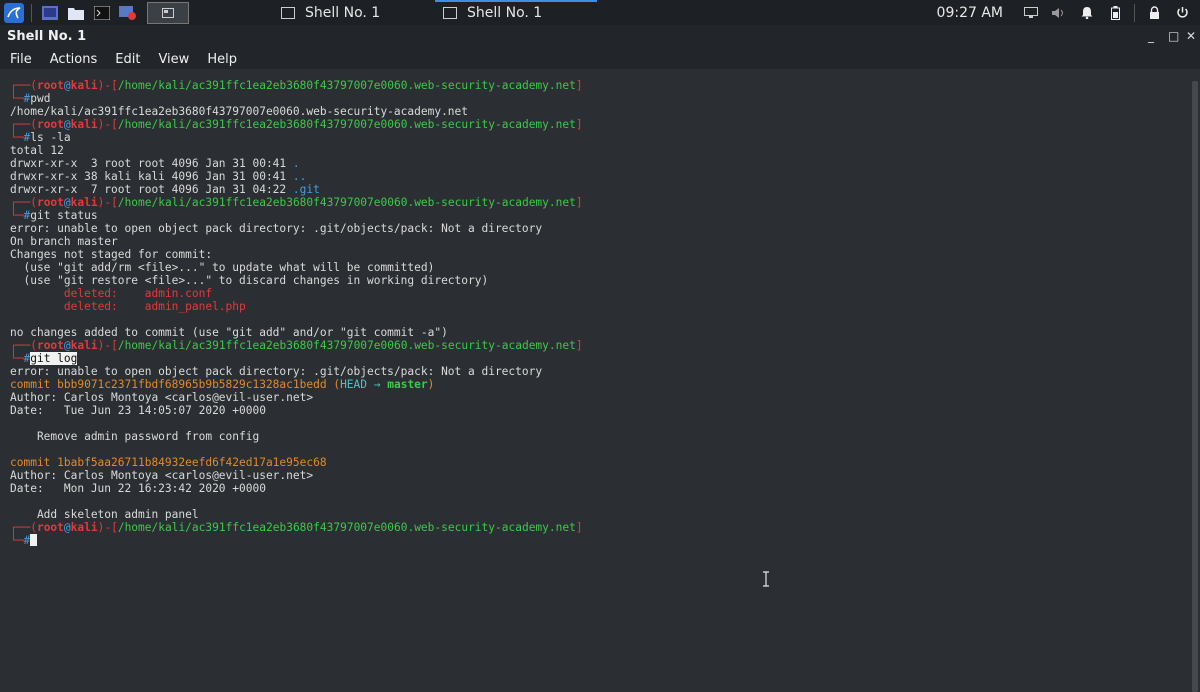  I want to click on taskbar-item-shell-2: Shell No. 1, so click(516, 12).